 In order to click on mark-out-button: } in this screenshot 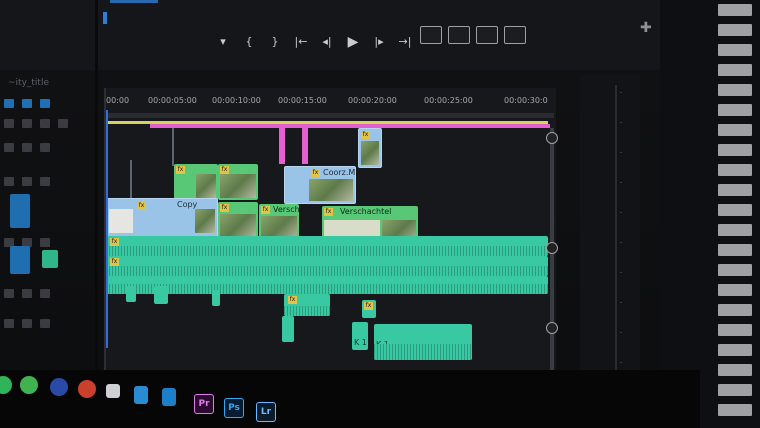, I will do `click(275, 42)`.